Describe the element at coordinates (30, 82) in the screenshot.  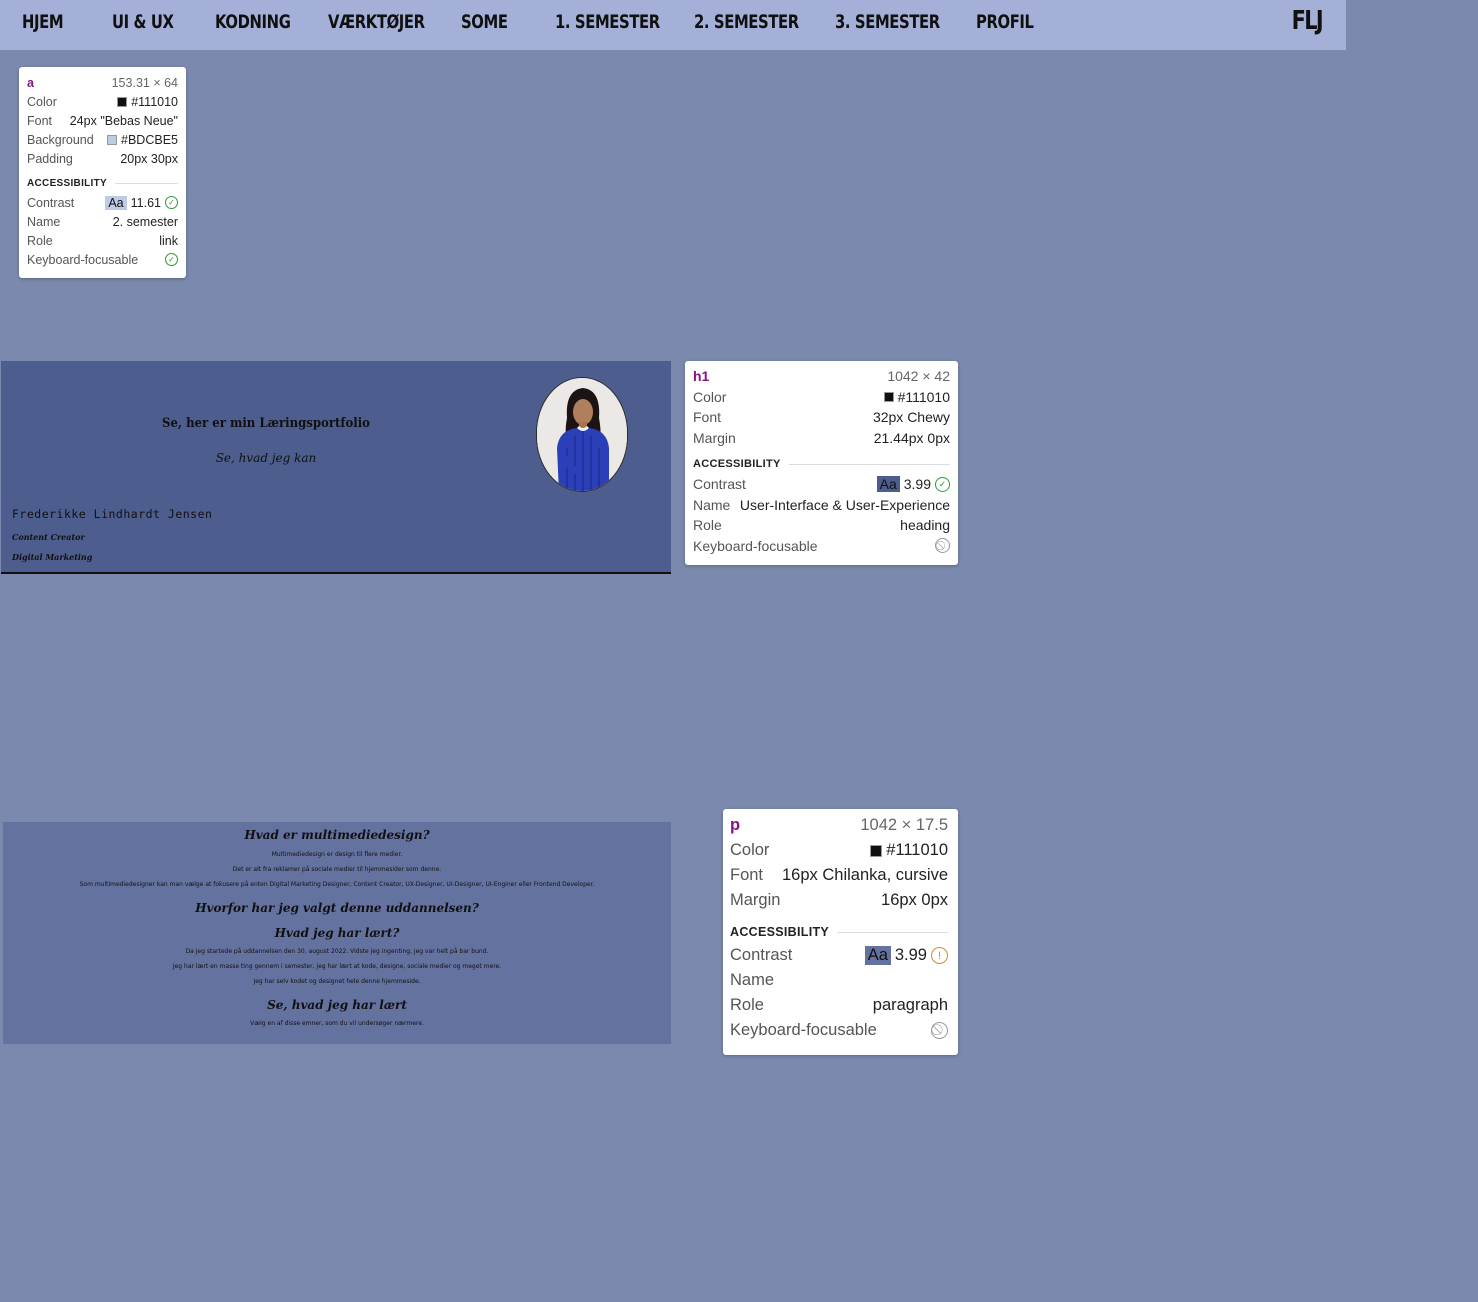
I see `element-tag: a` at that location.